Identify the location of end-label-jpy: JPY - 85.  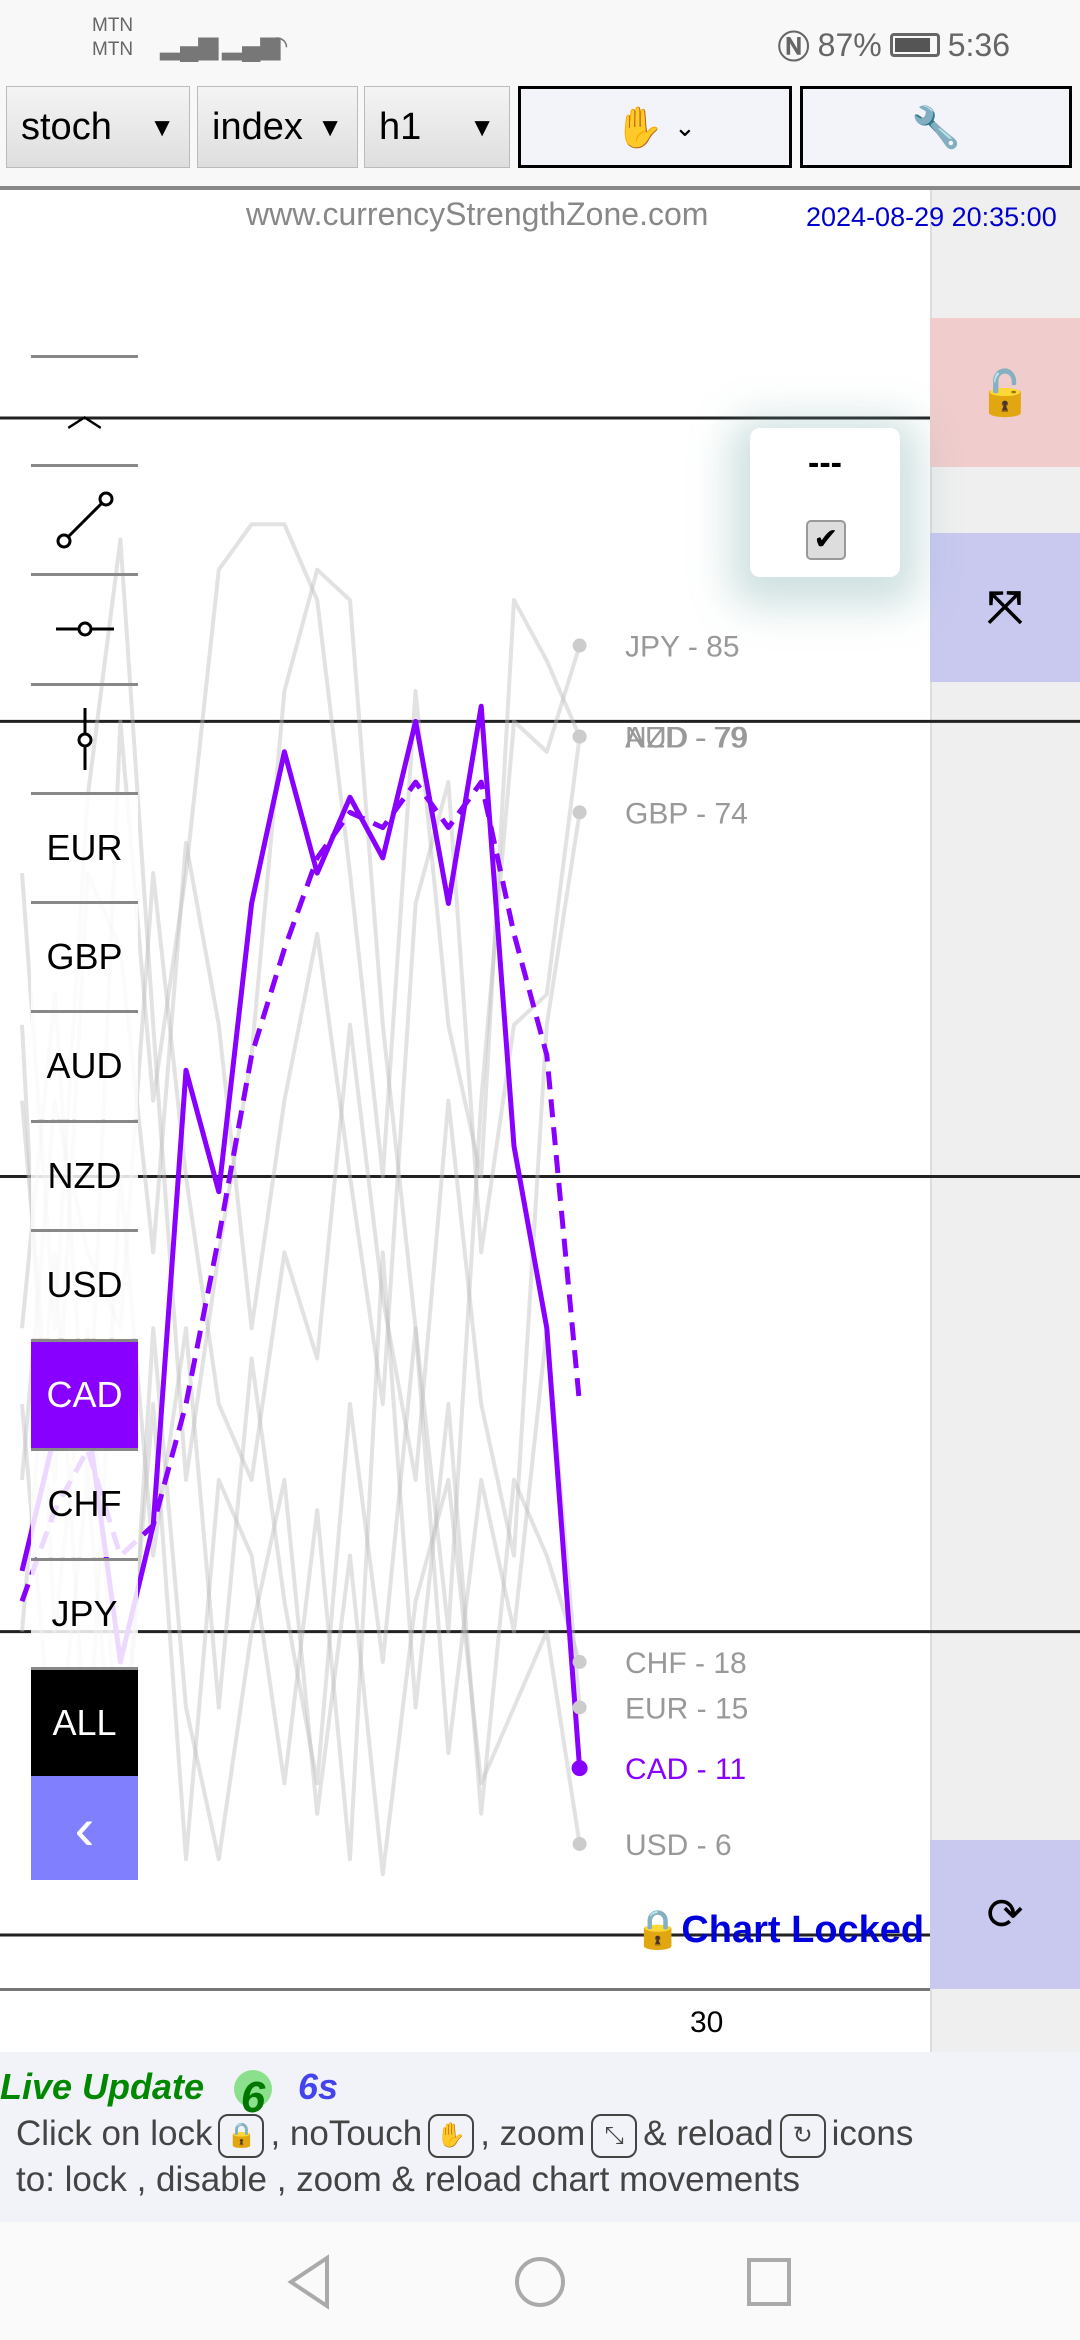
(682, 647).